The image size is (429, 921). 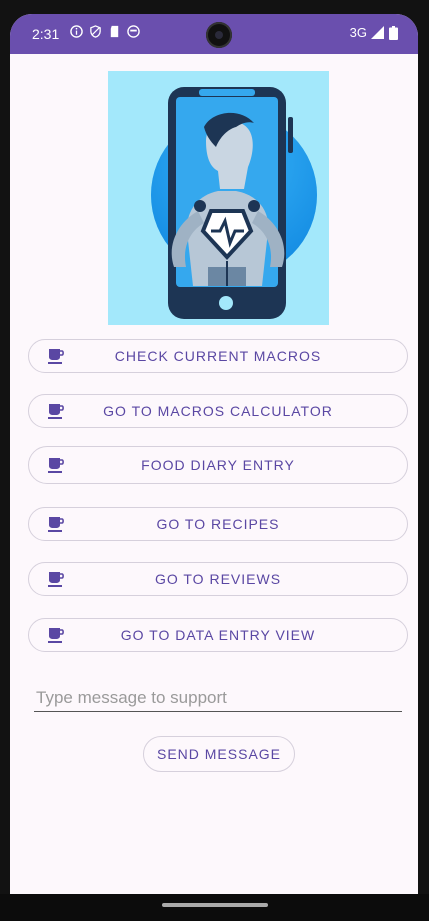 What do you see at coordinates (218, 698) in the screenshot?
I see `support-message-input` at bounding box center [218, 698].